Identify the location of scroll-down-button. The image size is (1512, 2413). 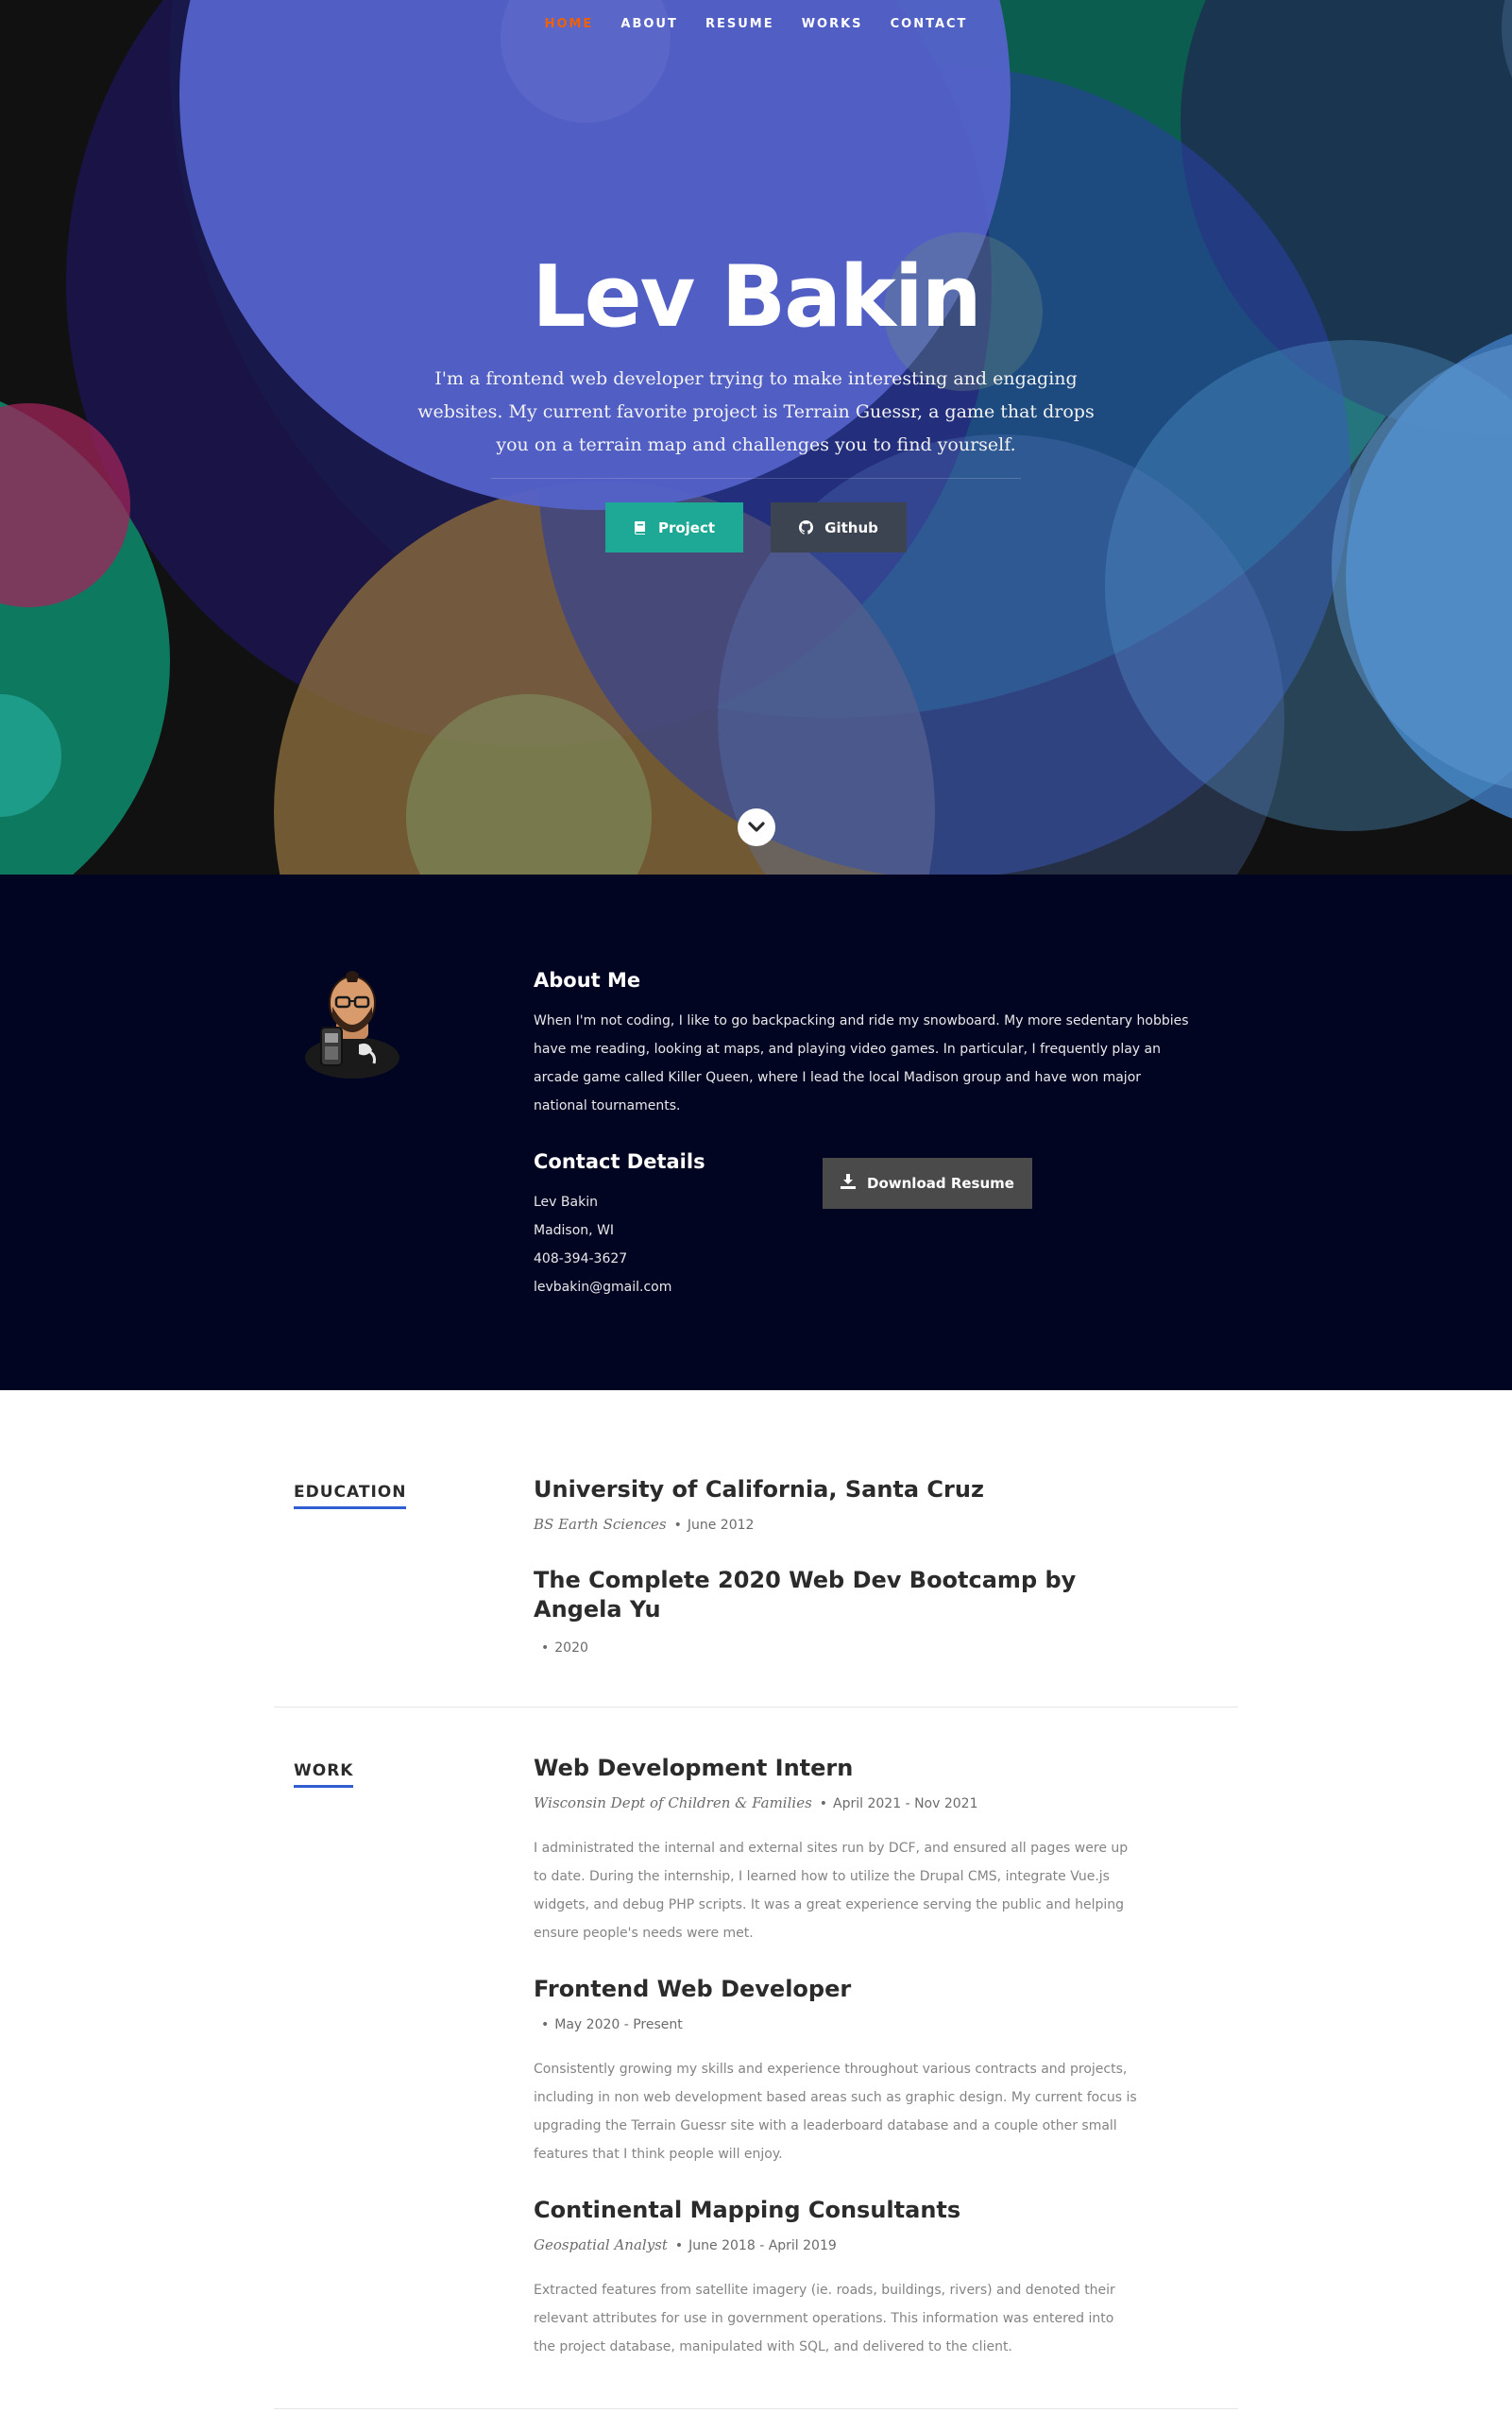
(756, 827).